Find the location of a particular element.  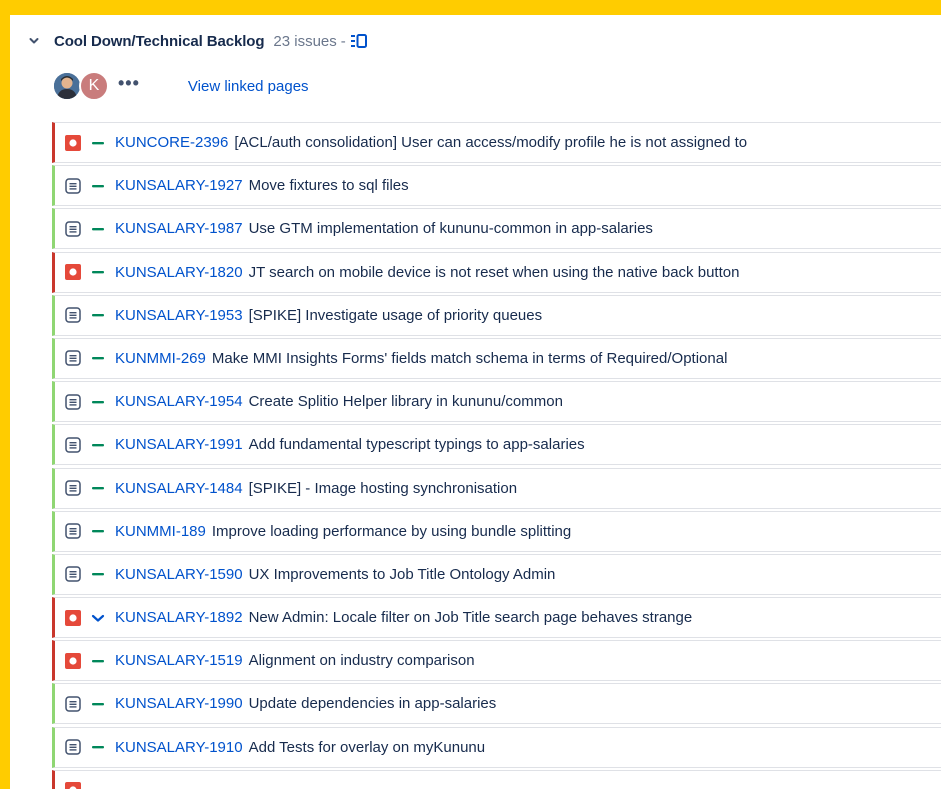

issue-summary: Update dependencies in app-salaries is located at coordinates (373, 703).